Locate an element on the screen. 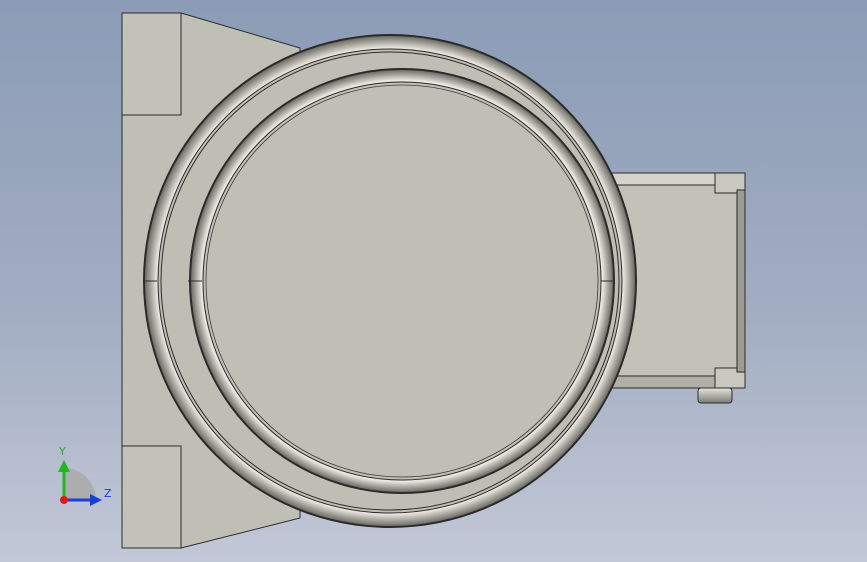 The image size is (867, 562). cable-gland is located at coordinates (715, 395).